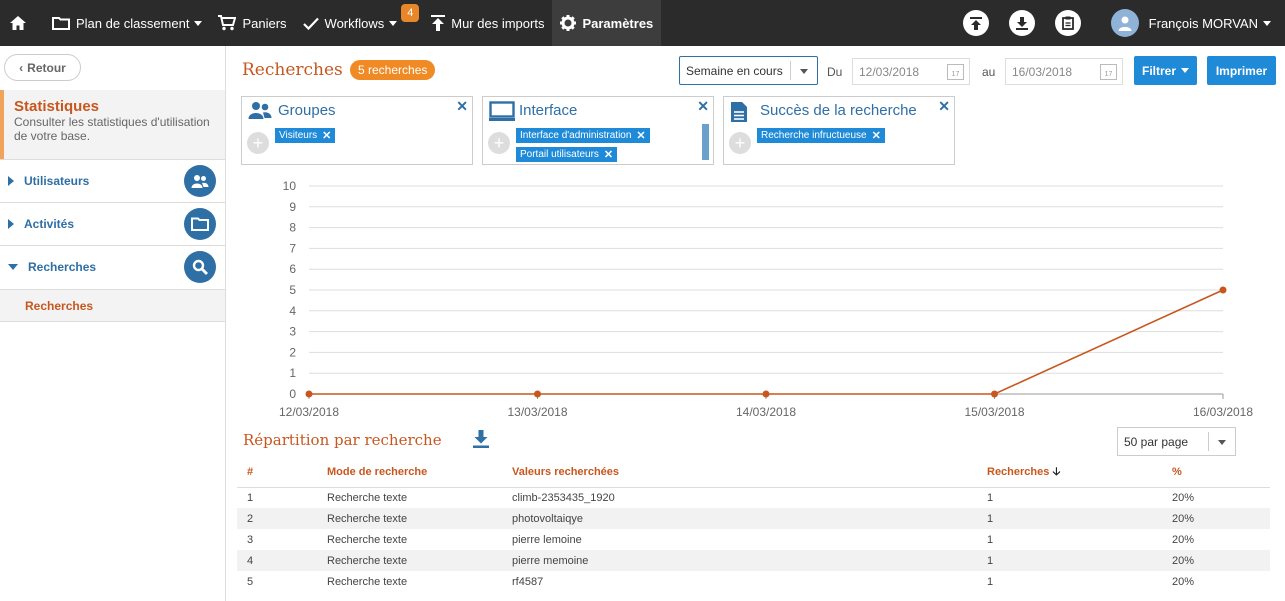 This screenshot has width=1285, height=601. What do you see at coordinates (57, 181) in the screenshot?
I see `sidebar-item-label: Utilisateurs` at bounding box center [57, 181].